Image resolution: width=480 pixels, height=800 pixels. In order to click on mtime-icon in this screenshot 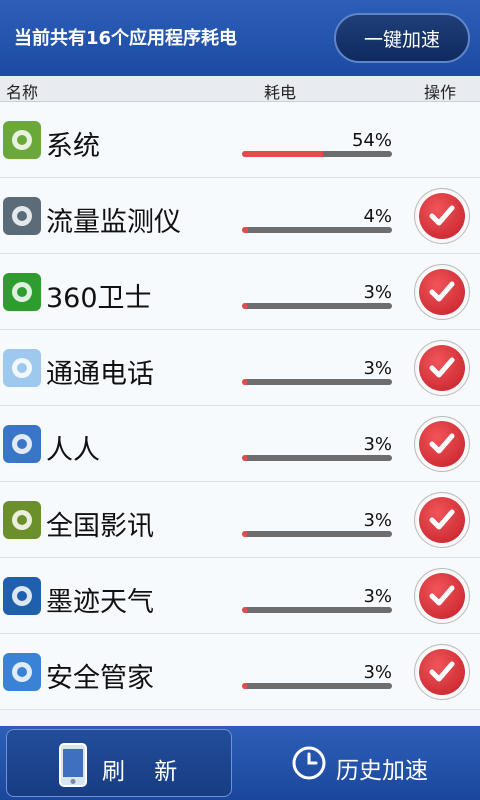, I will do `click(22, 520)`.